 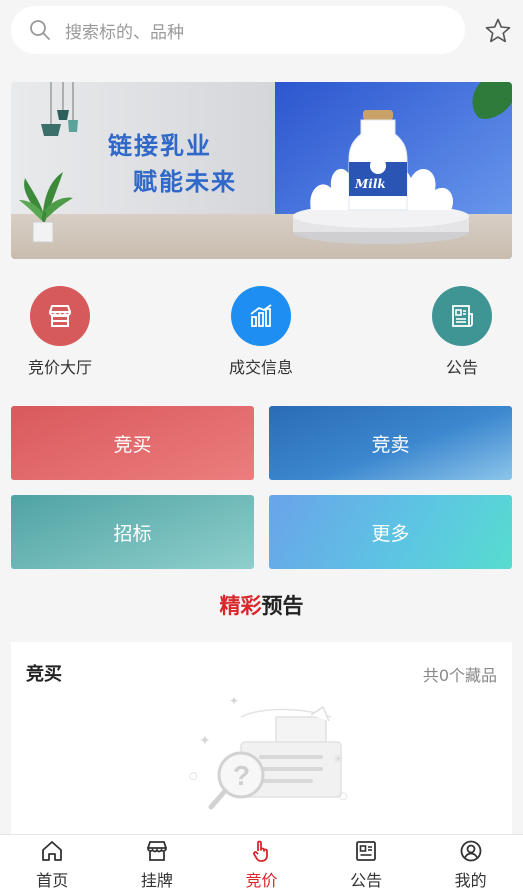 What do you see at coordinates (40, 30) in the screenshot?
I see `search-icon` at bounding box center [40, 30].